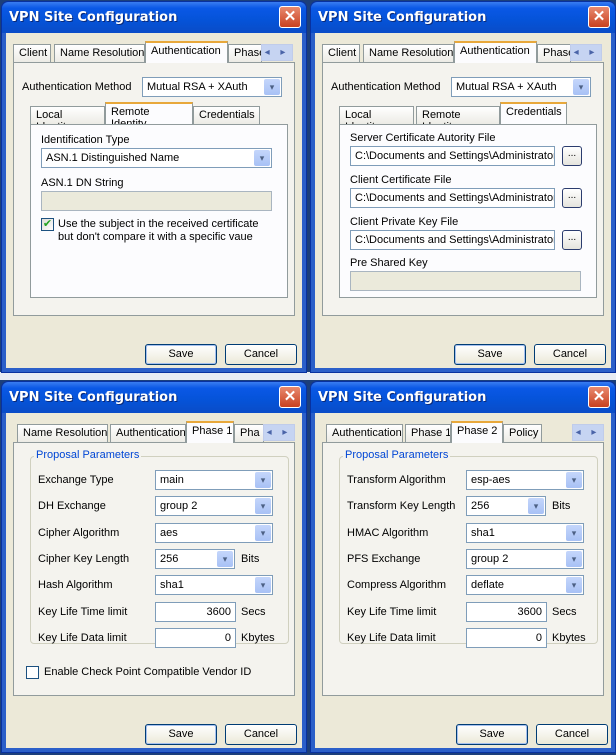 The width and height of the screenshot is (616, 755). I want to click on cipher-key-length-select: 256 ▾, so click(195, 559).